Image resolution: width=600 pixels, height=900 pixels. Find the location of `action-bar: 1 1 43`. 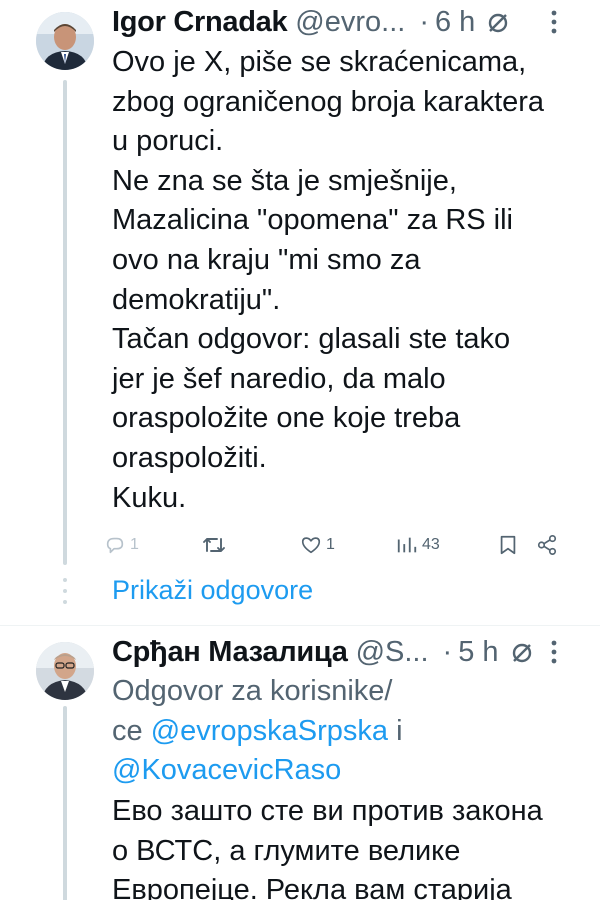

action-bar: 1 1 43 is located at coordinates (334, 545).